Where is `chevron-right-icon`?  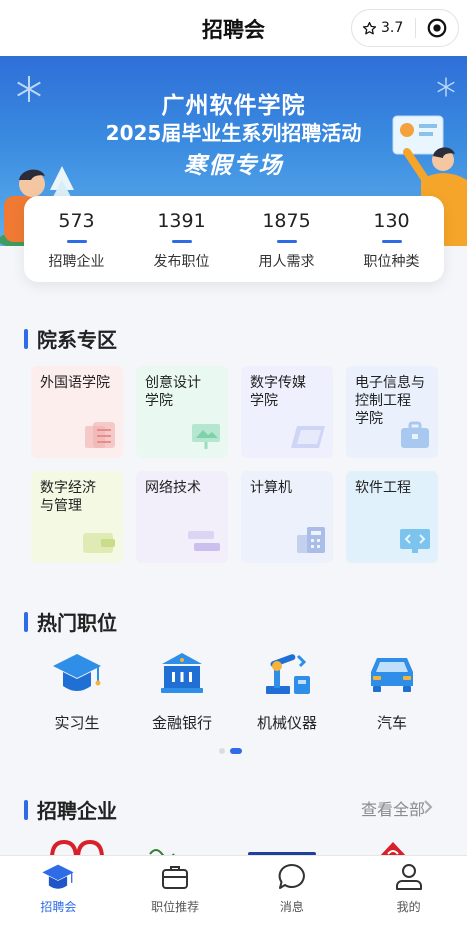
chevron-right-icon is located at coordinates (428, 807).